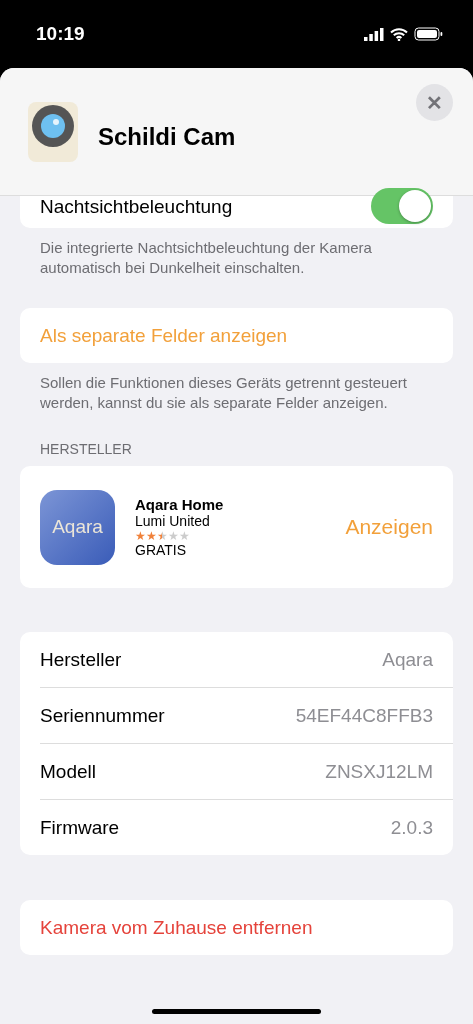 This screenshot has width=473, height=1024. What do you see at coordinates (161, 550) in the screenshot?
I see `app-price: GRATIS` at bounding box center [161, 550].